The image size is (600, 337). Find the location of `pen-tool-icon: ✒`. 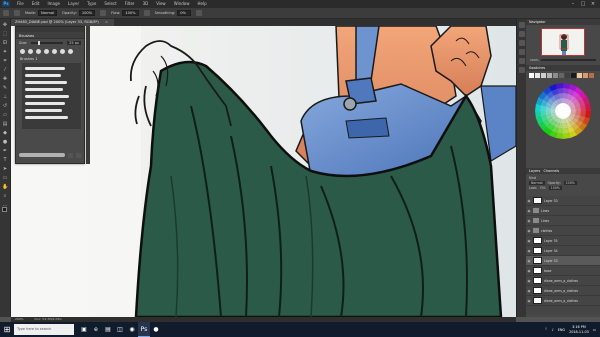

pen-tool-icon: ✒ is located at coordinates (5, 151).